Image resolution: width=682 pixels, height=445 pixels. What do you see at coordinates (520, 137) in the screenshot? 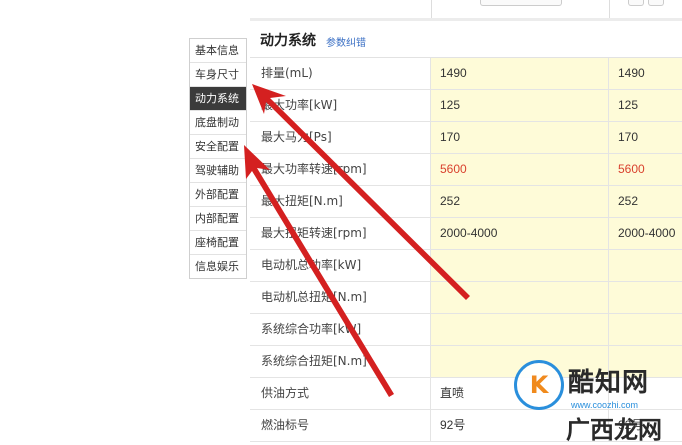
I see `spec-value-car-1: 170` at bounding box center [520, 137].